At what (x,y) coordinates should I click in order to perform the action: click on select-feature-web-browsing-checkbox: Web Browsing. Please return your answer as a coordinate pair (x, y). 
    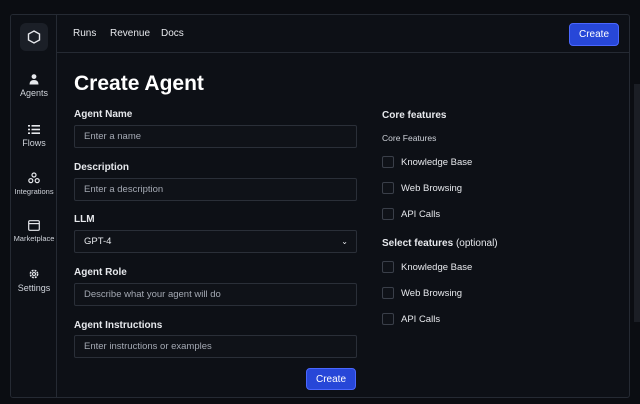
    Looking at the image, I should click on (422, 293).